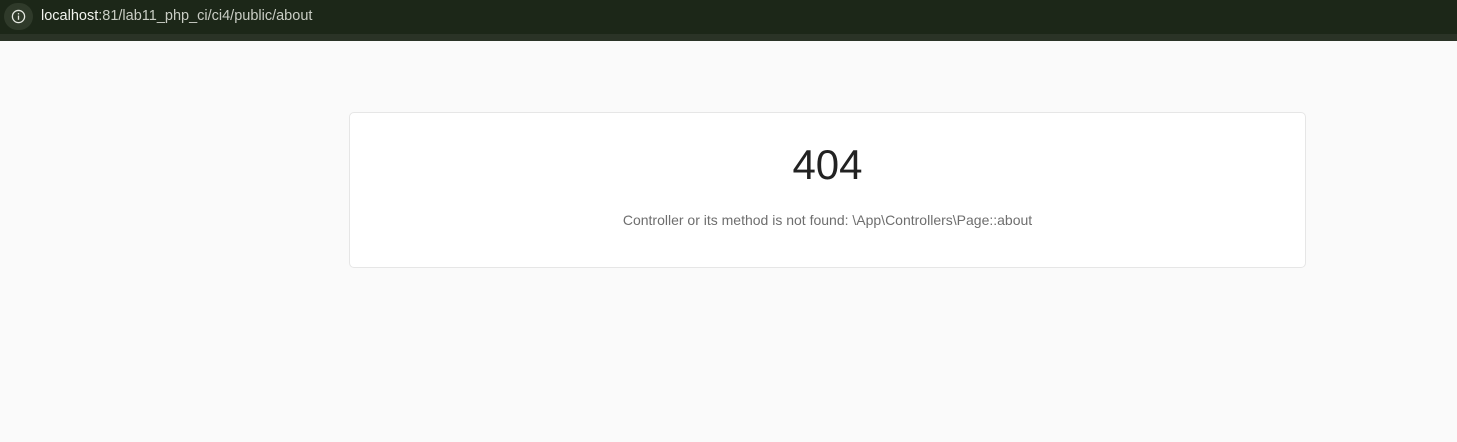 Image resolution: width=1457 pixels, height=442 pixels. Describe the element at coordinates (70, 16) in the screenshot. I see `url-host: localhost` at that location.